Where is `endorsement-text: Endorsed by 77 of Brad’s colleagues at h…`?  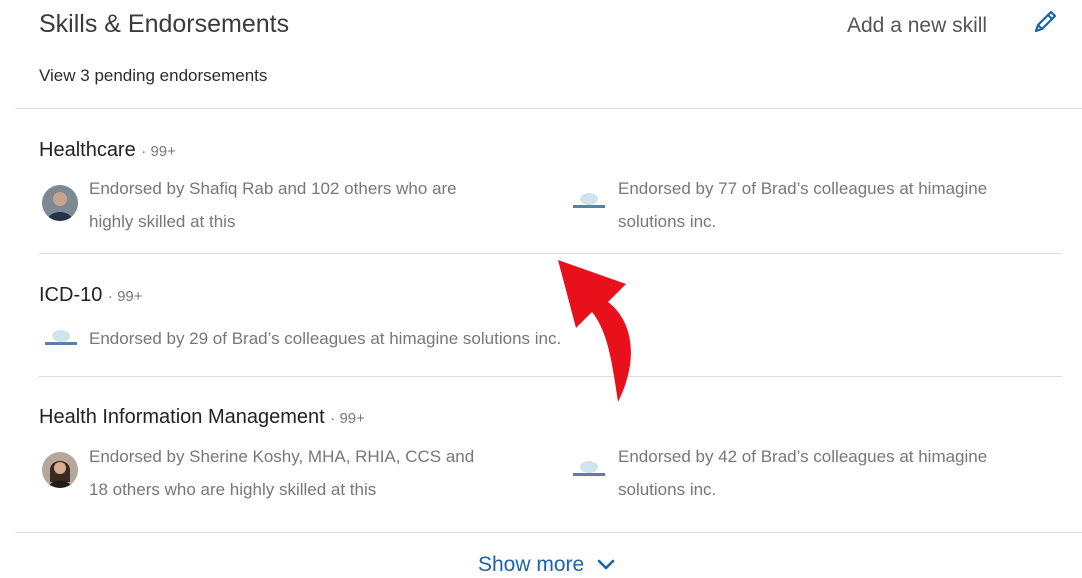 endorsement-text: Endorsed by 77 of Brad’s colleagues at h… is located at coordinates (802, 205).